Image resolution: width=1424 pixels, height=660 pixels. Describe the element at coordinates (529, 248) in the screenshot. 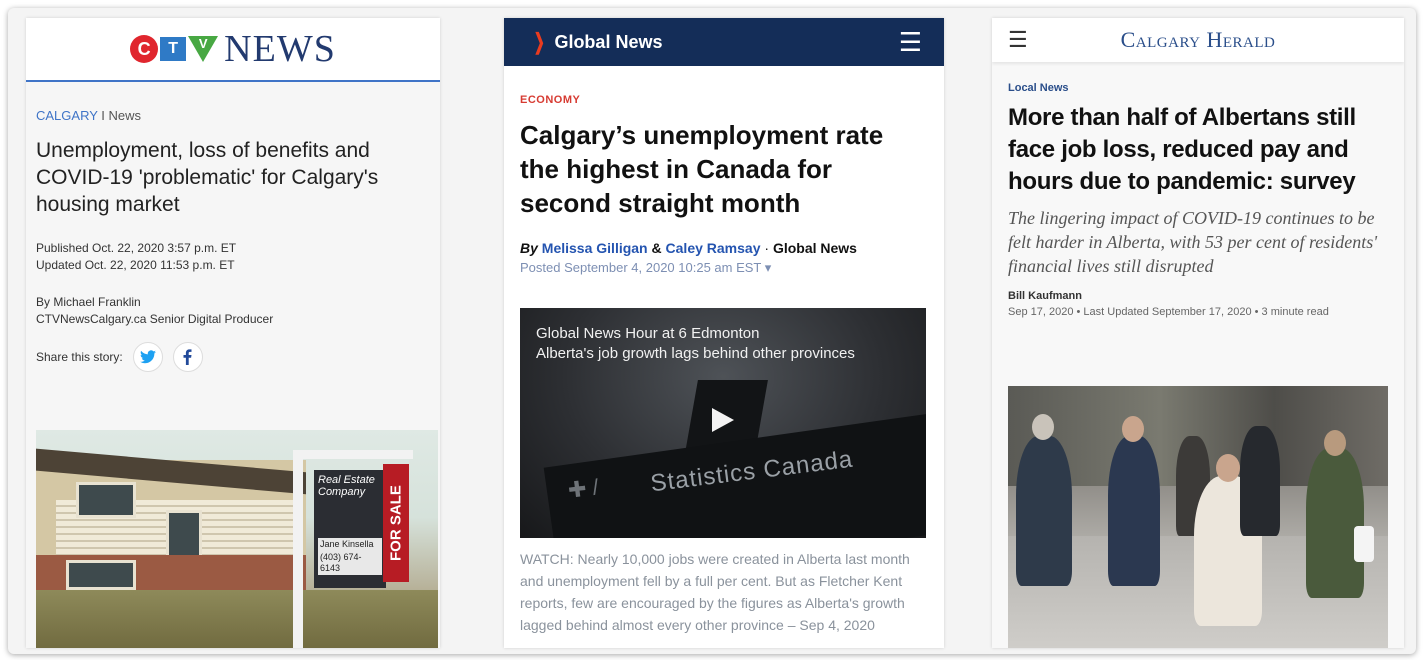

I see `global-by-prefix: By` at that location.